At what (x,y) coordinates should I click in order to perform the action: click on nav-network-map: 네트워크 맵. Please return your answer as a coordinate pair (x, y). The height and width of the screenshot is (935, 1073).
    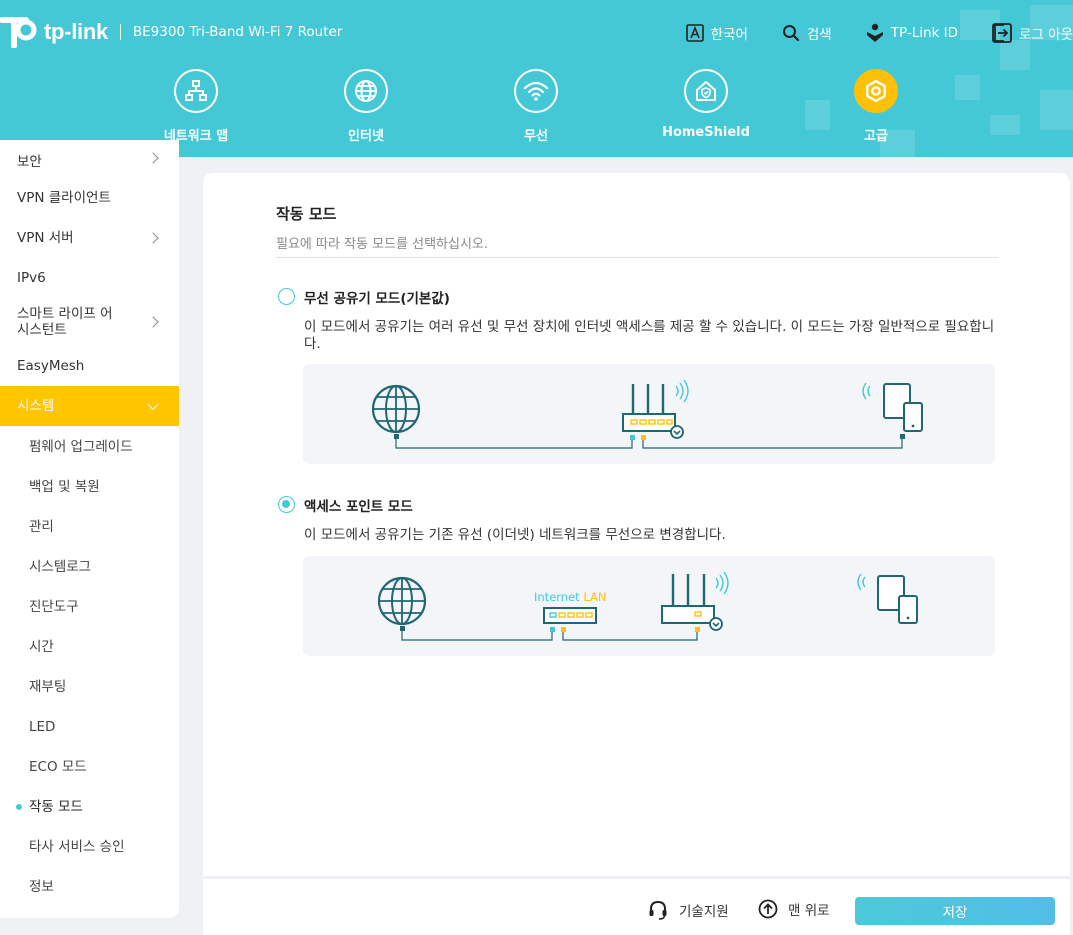
    Looking at the image, I should click on (196, 106).